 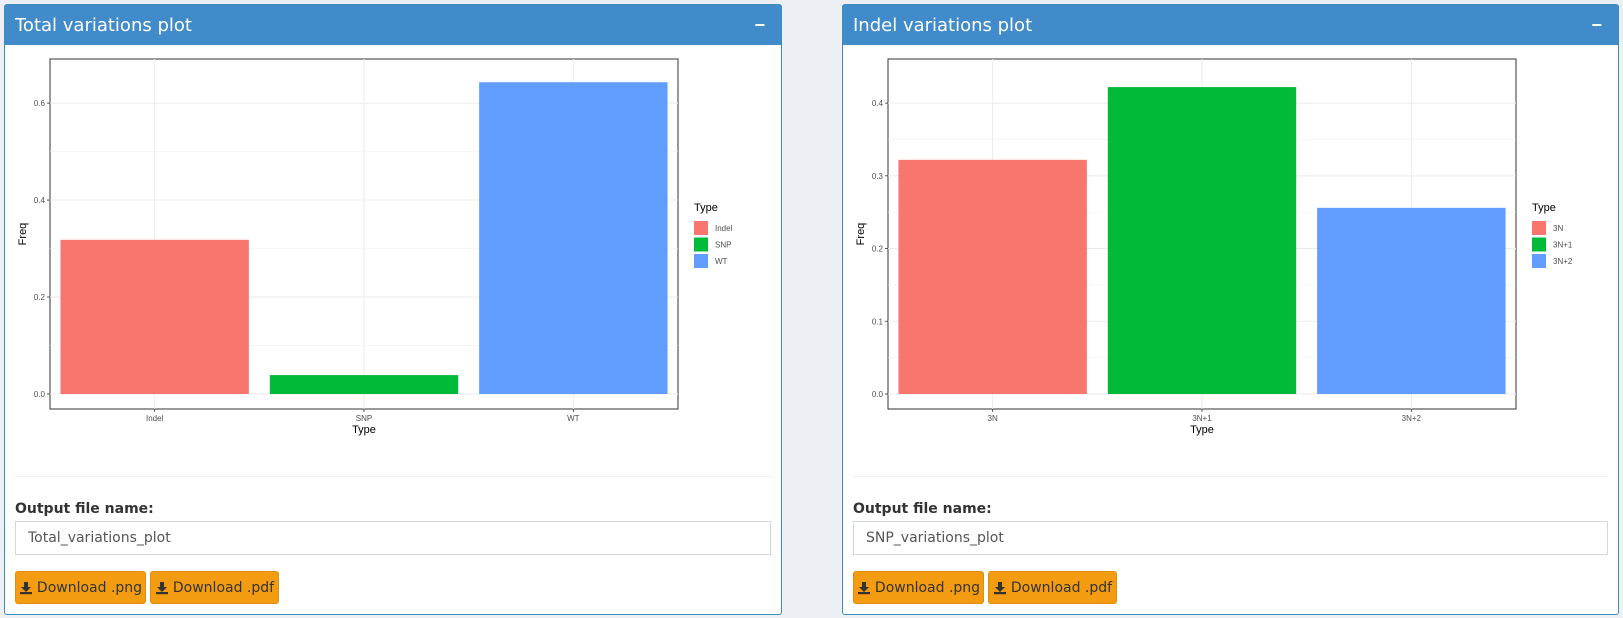 I want to click on x-tick-label: 3N, so click(x=993, y=418).